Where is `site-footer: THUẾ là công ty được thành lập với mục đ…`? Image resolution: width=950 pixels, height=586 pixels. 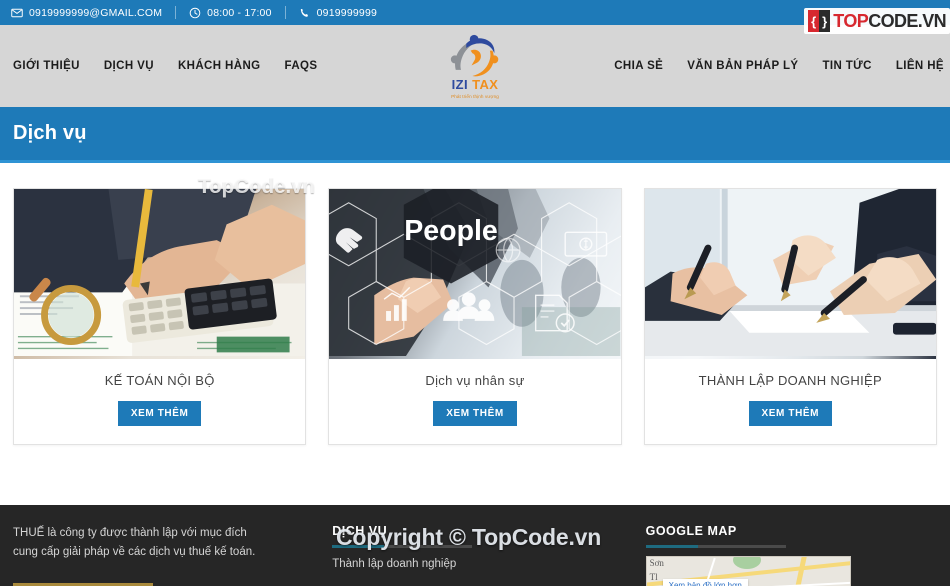 site-footer: THUẾ là công ty được thành lập với mục đ… is located at coordinates (475, 545).